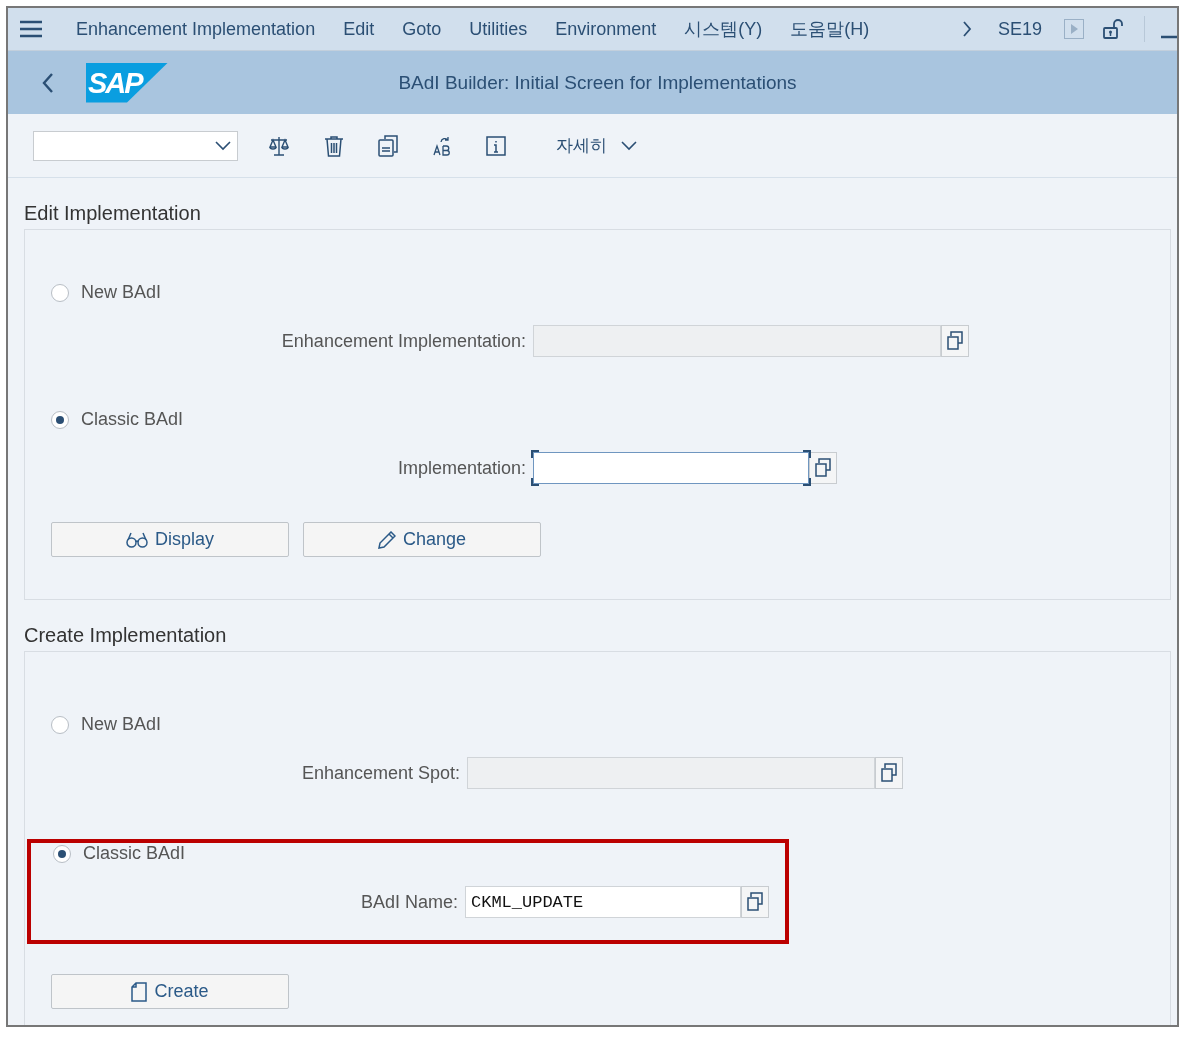  I want to click on back-icon, so click(48, 82).